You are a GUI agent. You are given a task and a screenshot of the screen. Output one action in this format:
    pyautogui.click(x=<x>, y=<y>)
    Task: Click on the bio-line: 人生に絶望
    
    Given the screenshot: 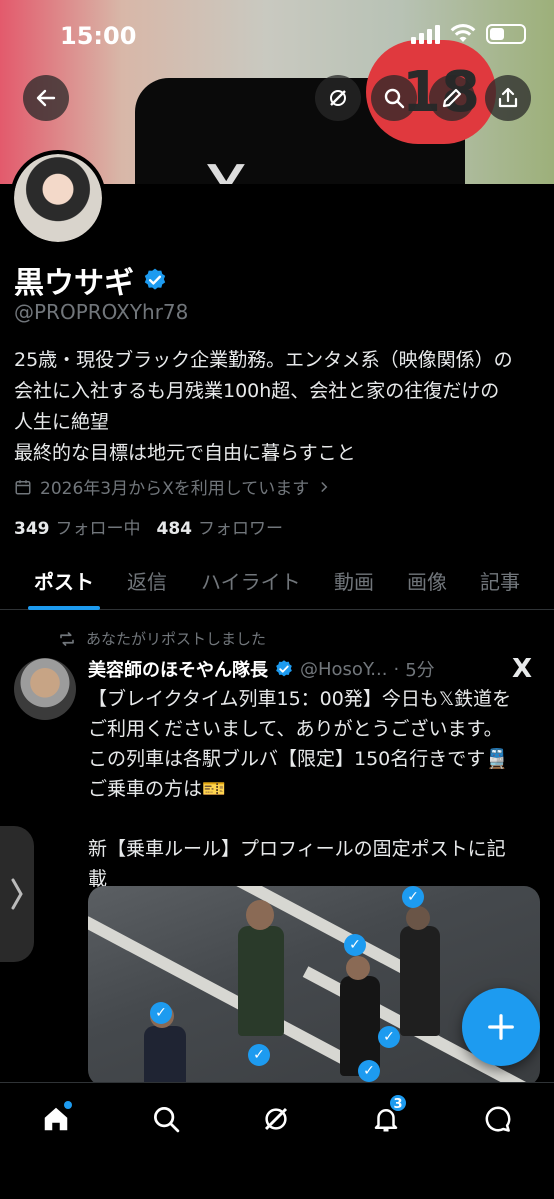 What is the action you would take?
    pyautogui.click(x=62, y=422)
    